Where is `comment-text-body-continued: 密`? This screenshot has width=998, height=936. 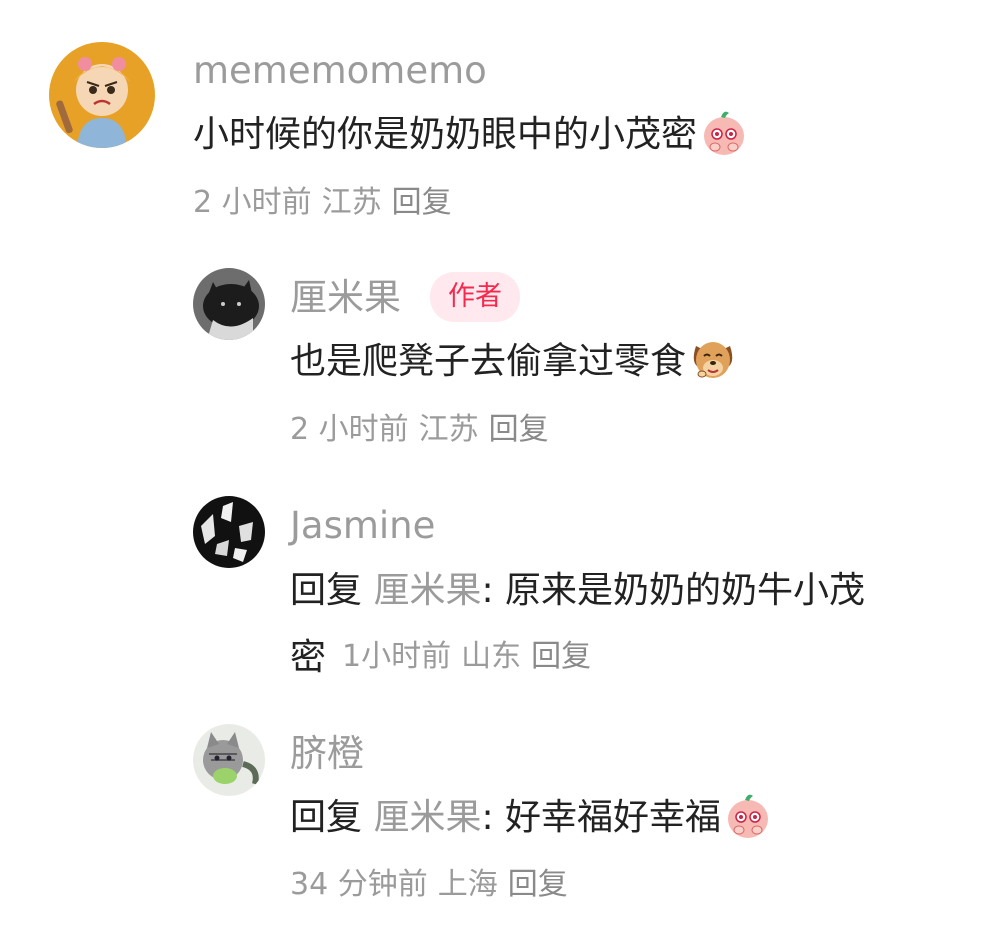 comment-text-body-continued: 密 is located at coordinates (308, 657).